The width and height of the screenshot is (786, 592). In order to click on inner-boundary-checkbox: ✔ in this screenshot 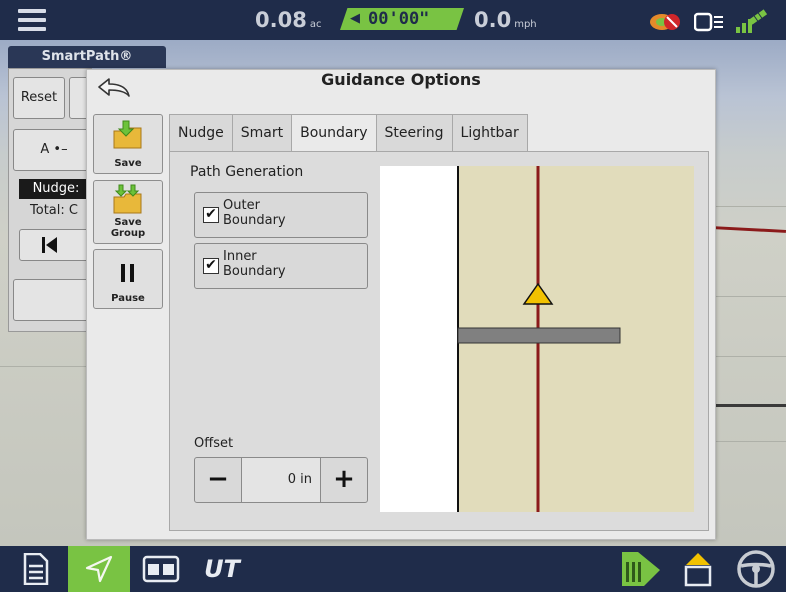, I will do `click(211, 266)`.